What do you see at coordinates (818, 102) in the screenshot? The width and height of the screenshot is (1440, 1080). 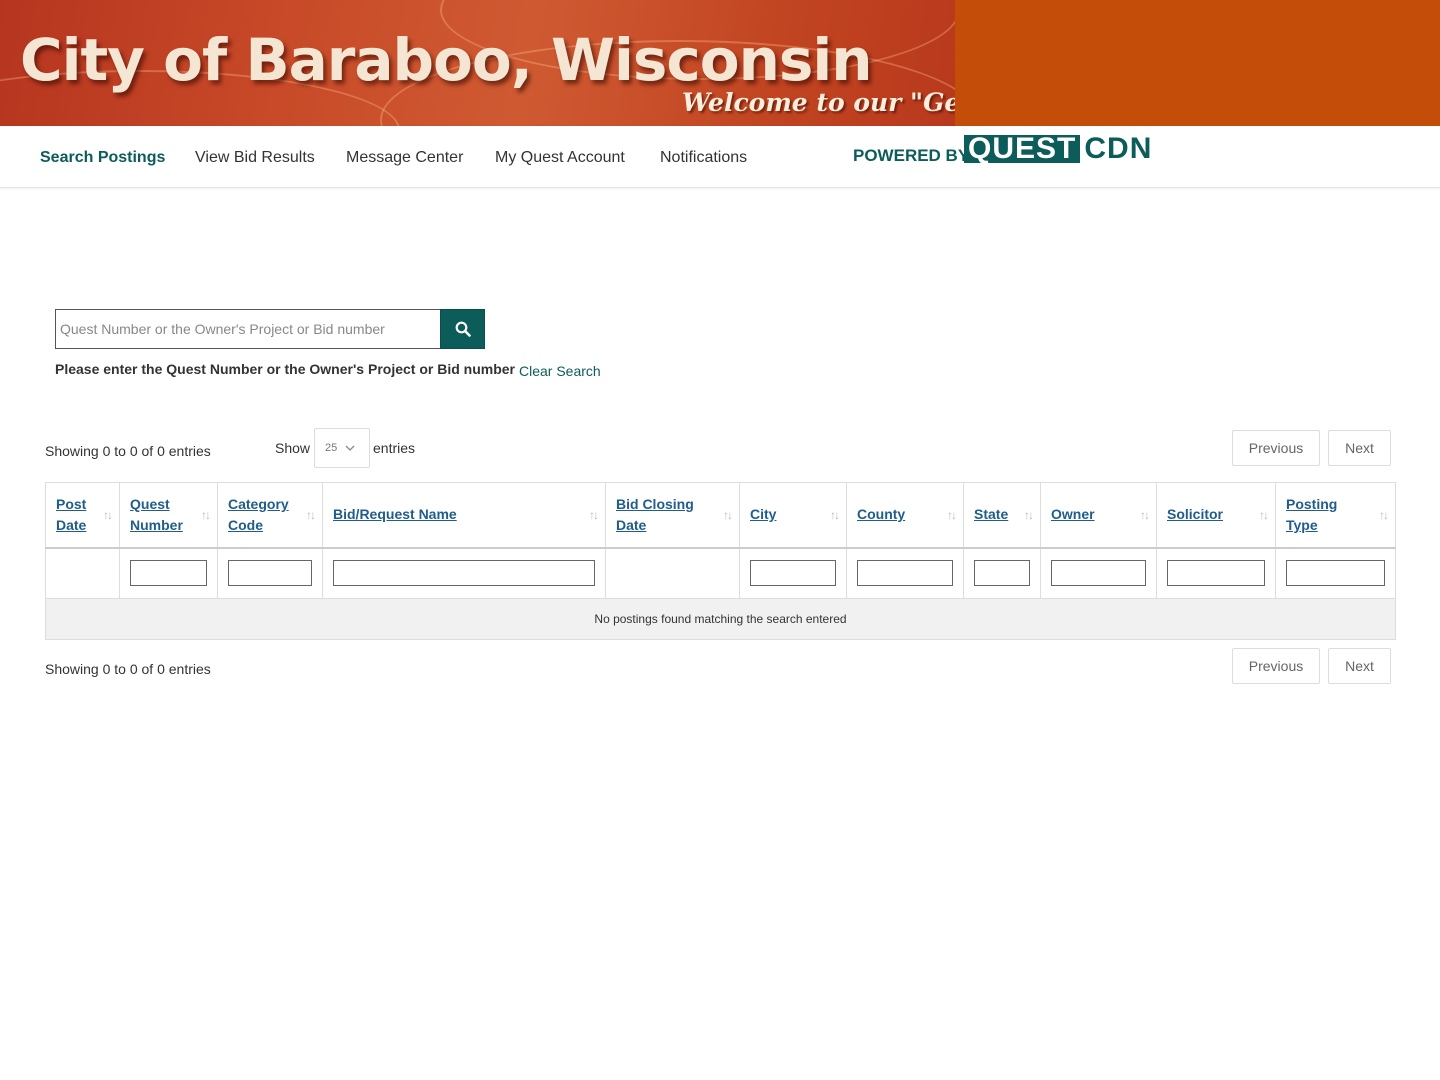 I see `banner-tagline: Welcome to our "Gem" City!` at bounding box center [818, 102].